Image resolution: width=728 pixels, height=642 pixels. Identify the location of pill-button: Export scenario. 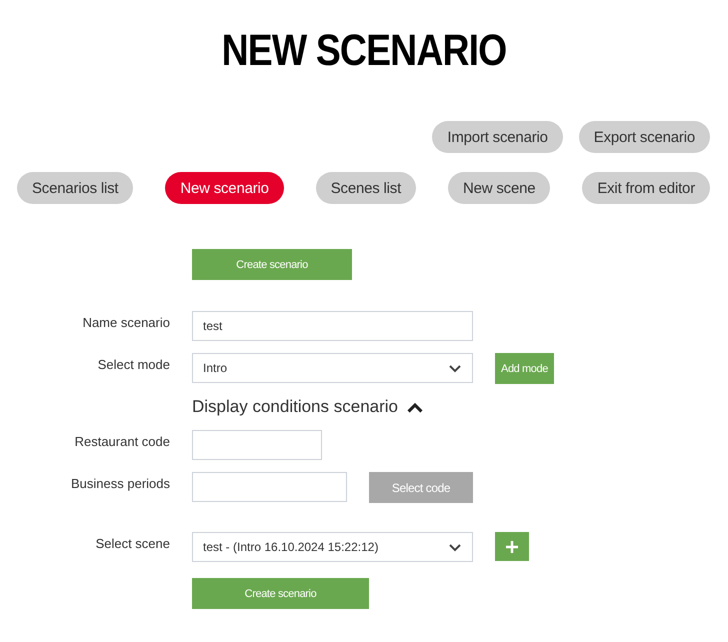
(644, 137).